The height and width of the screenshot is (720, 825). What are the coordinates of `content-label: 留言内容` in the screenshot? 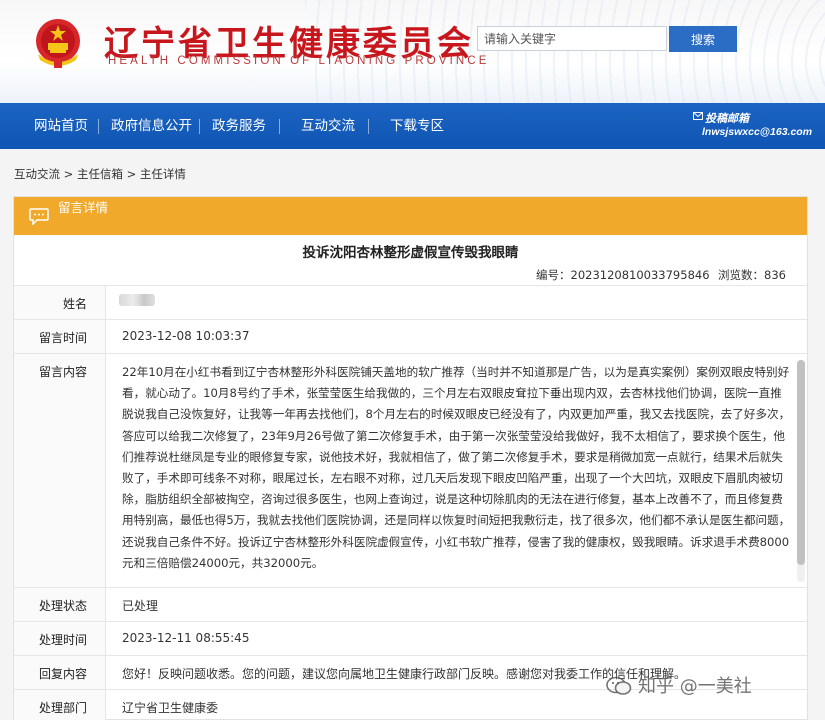 It's located at (62, 372).